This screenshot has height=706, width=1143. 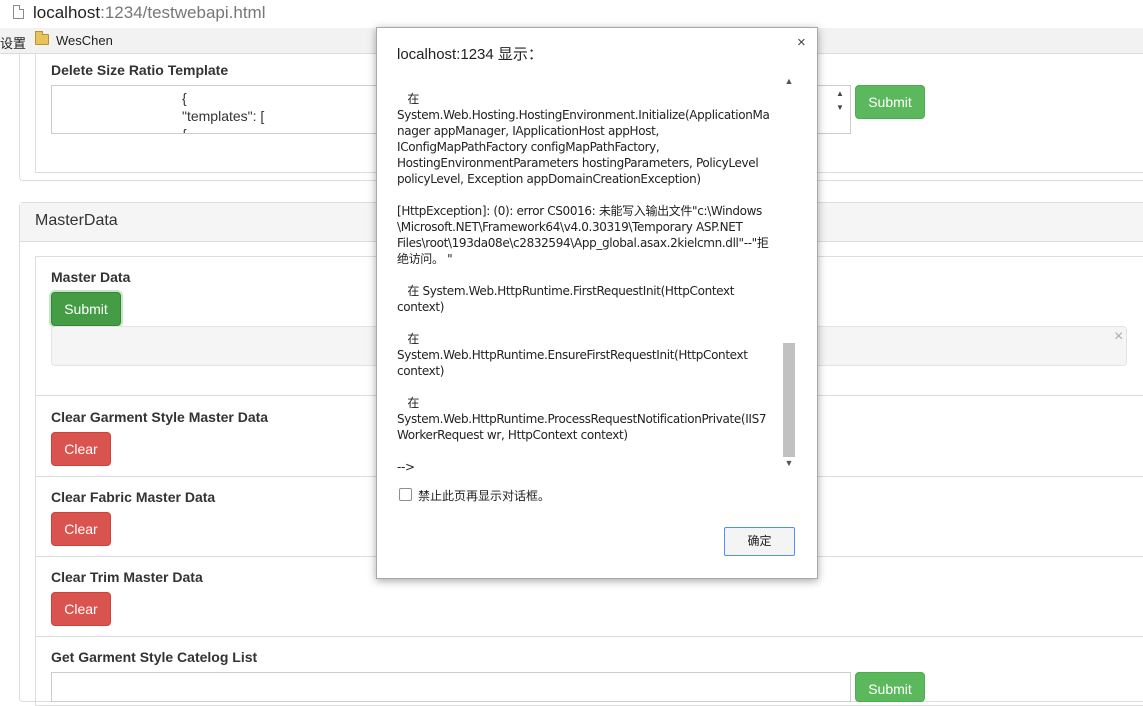 What do you see at coordinates (840, 93) in the screenshot?
I see `arrow-up-icon: ▲` at bounding box center [840, 93].